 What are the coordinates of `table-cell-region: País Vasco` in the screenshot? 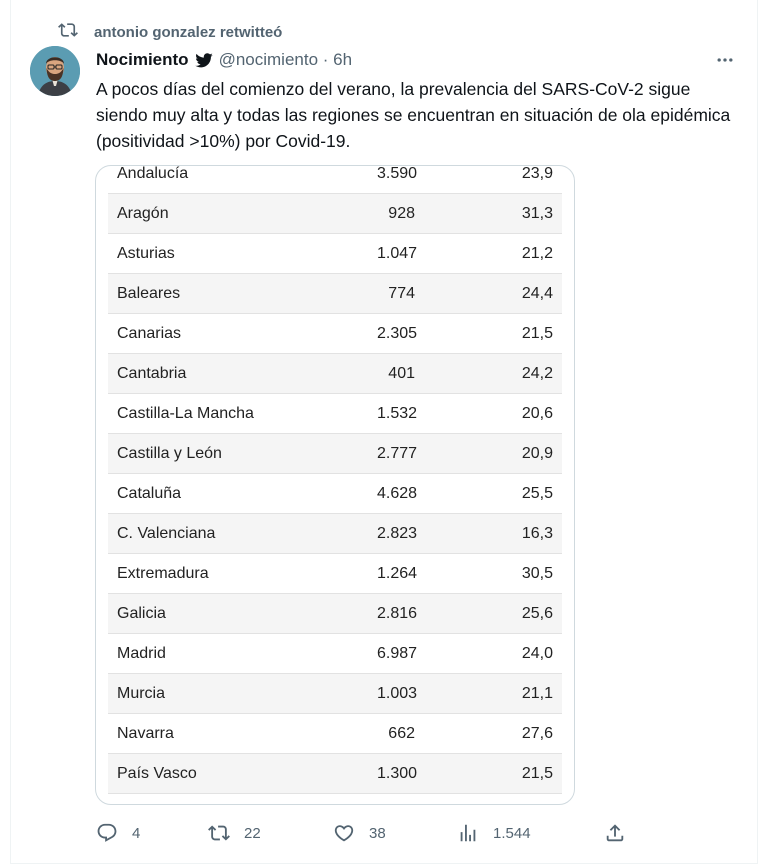 It's located at (157, 773).